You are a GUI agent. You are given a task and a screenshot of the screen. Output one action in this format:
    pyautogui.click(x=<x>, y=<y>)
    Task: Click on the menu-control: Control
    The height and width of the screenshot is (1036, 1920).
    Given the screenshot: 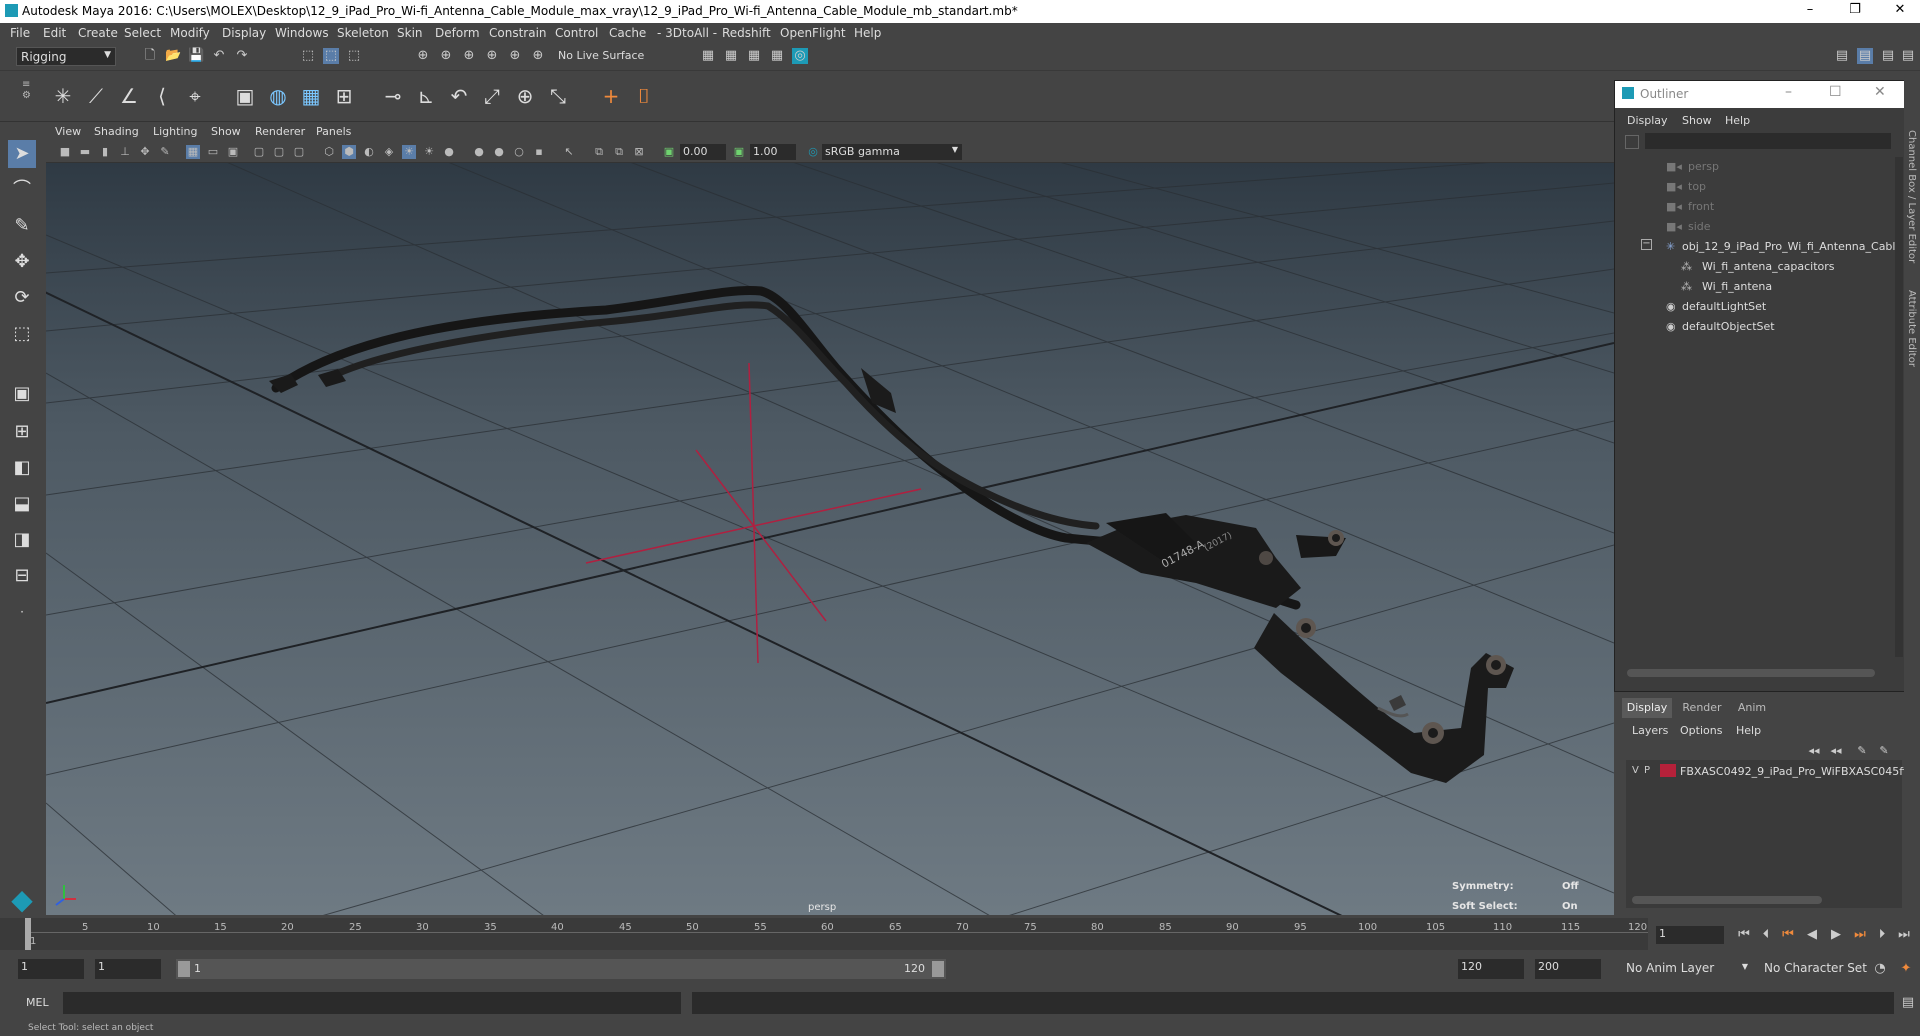 What is the action you would take?
    pyautogui.click(x=576, y=33)
    